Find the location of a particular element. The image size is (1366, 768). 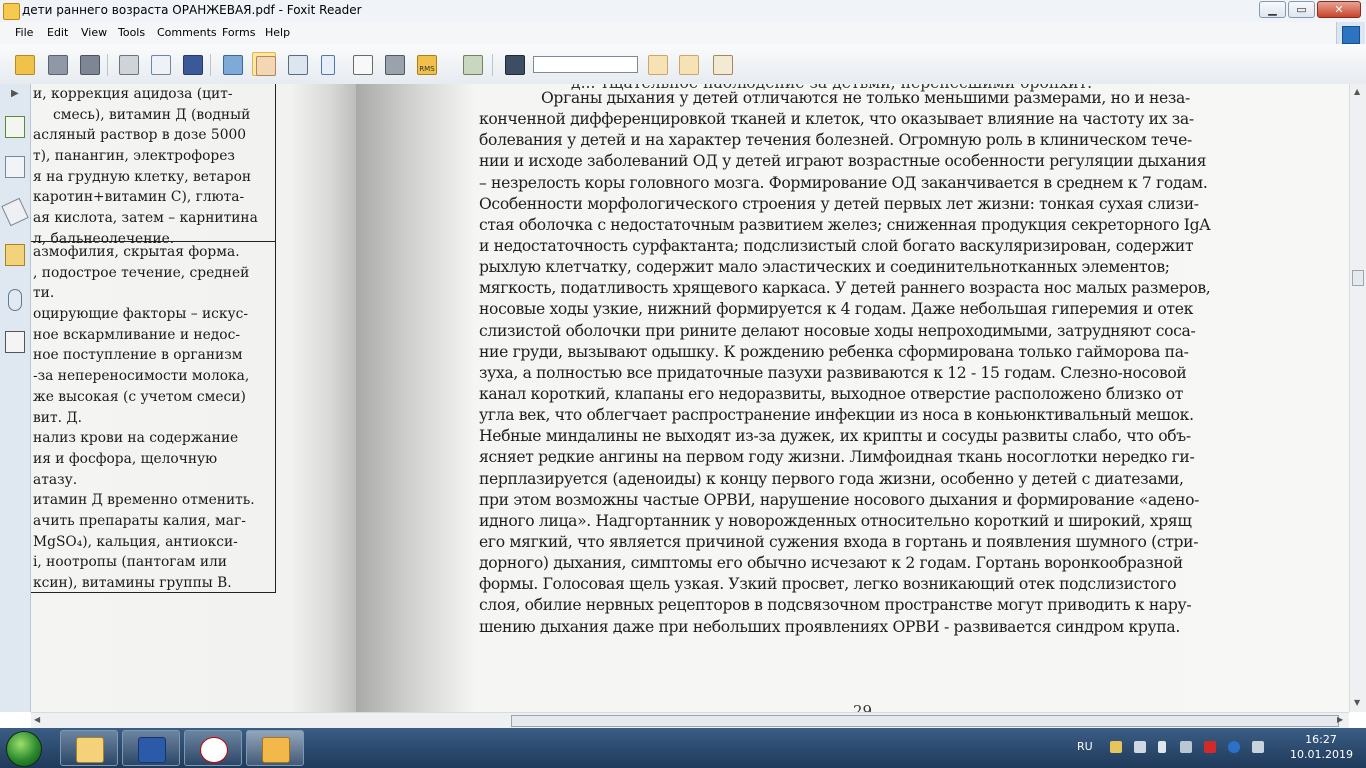

volume-icon is located at coordinates (1140, 747).